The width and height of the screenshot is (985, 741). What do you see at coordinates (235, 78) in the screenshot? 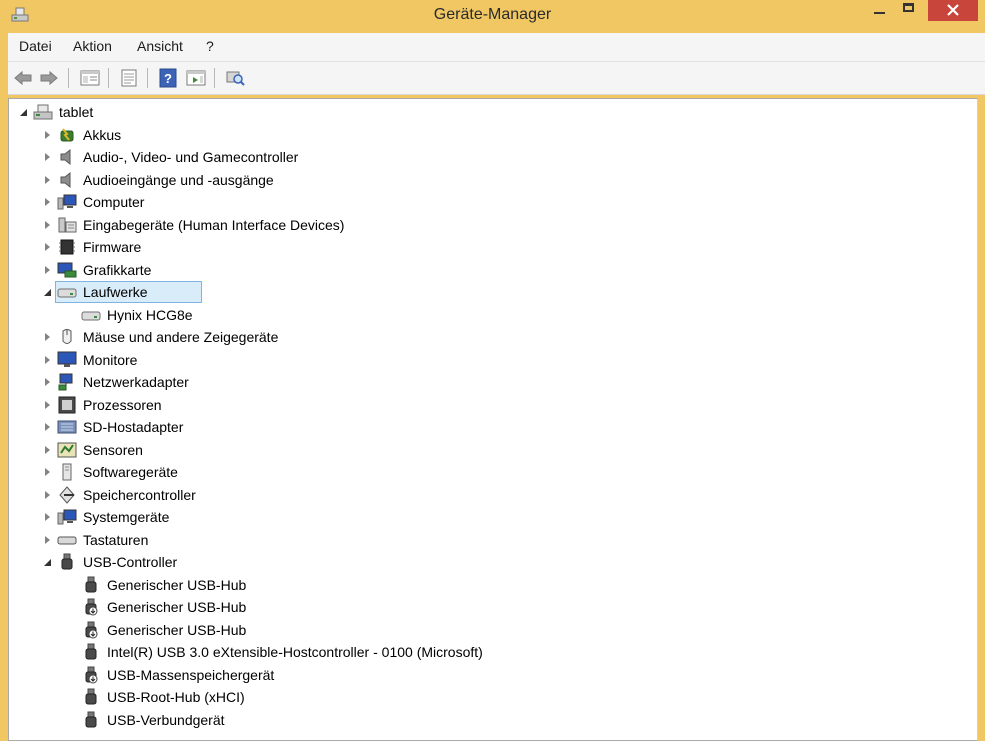
I see `scan-hardware-icon` at bounding box center [235, 78].